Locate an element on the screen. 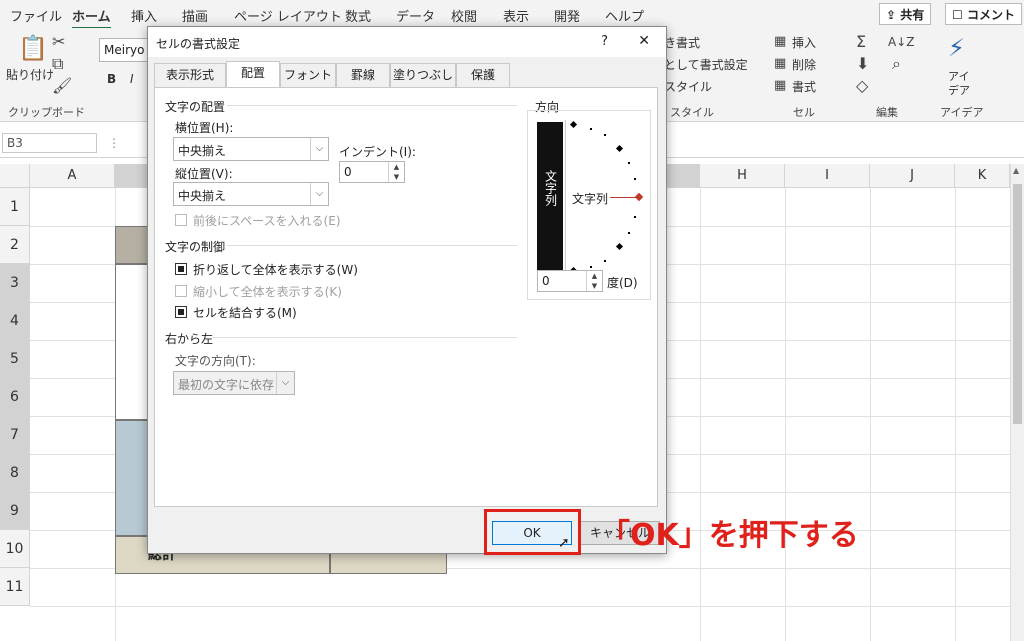  tab-alignment: 配置 is located at coordinates (253, 74).